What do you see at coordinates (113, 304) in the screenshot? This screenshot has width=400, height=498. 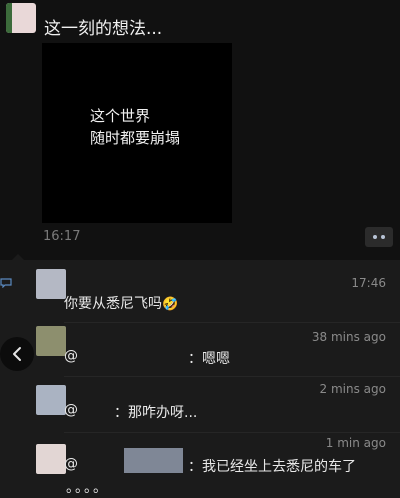 I see `comment-text-body: 你要从悉尼飞吗` at bounding box center [113, 304].